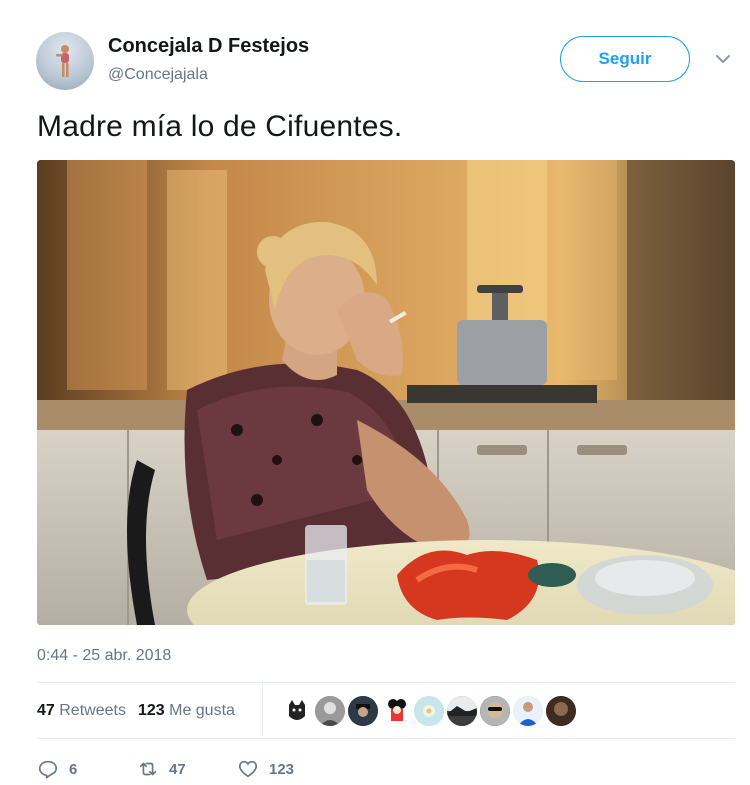 The image size is (750, 785). What do you see at coordinates (48, 769) in the screenshot?
I see `reply-icon` at bounding box center [48, 769].